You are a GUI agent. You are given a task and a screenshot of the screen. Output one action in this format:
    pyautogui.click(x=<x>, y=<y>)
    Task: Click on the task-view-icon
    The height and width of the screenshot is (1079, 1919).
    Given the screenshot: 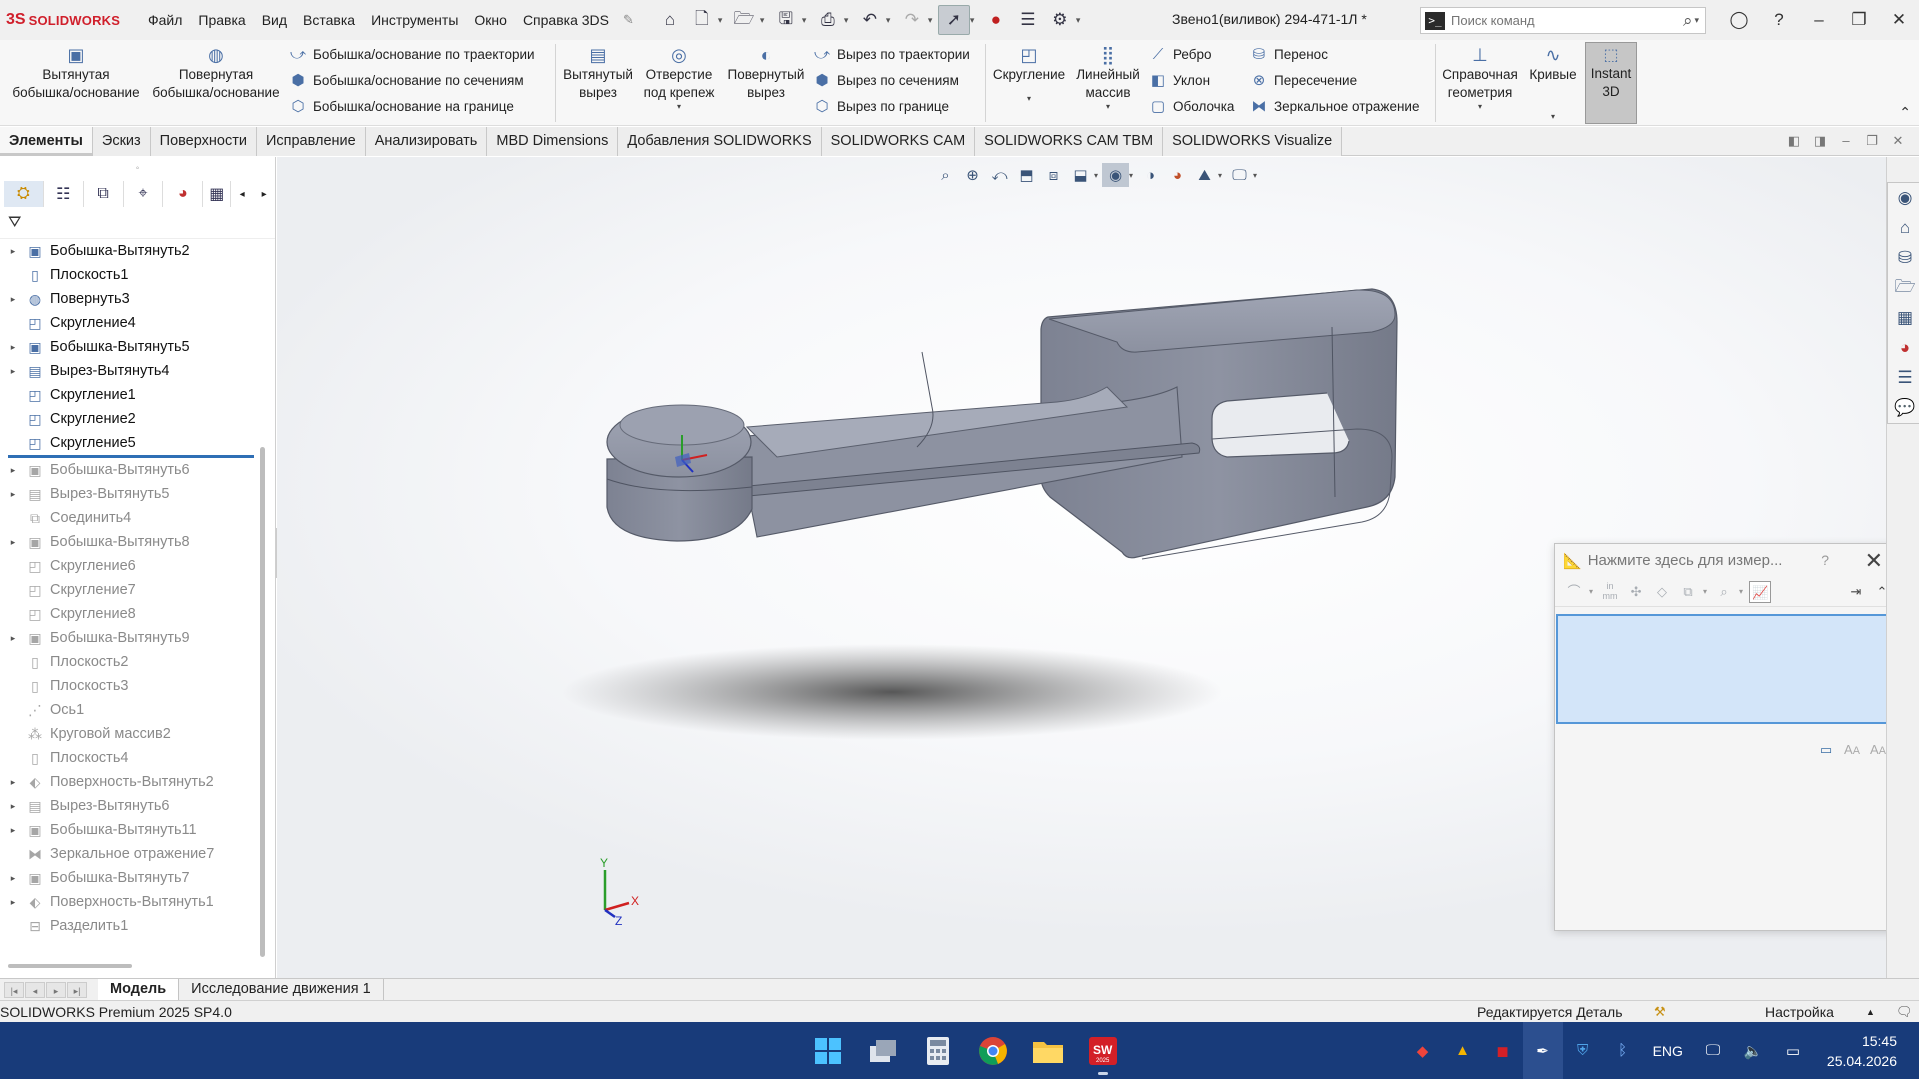 What is the action you would take?
    pyautogui.click(x=882, y=1050)
    